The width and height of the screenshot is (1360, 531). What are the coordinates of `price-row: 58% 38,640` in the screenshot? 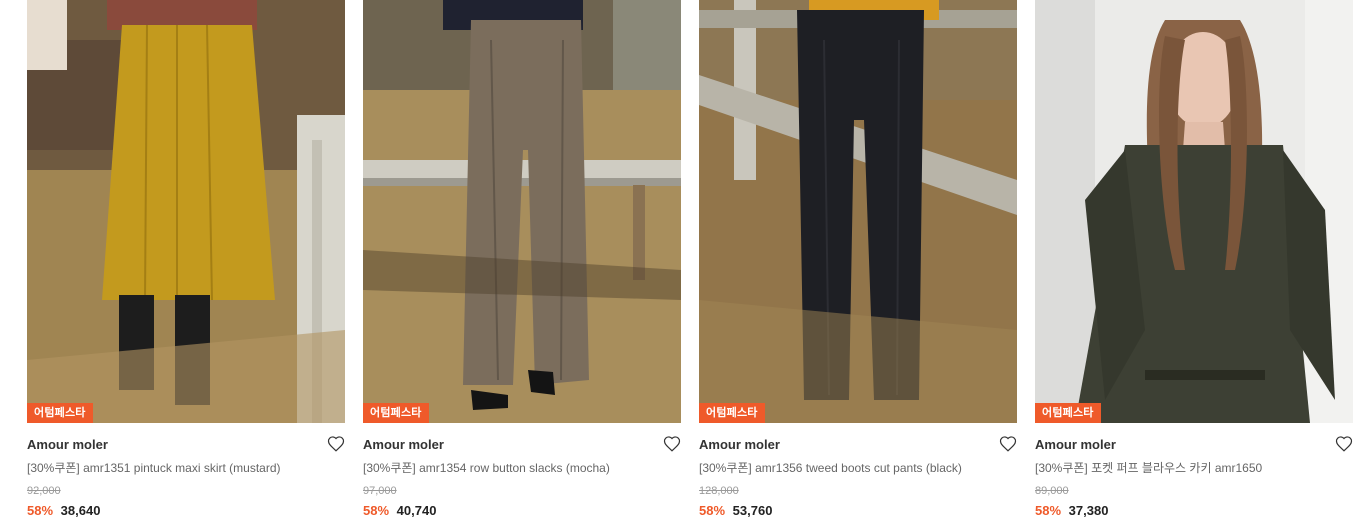 It's located at (186, 510).